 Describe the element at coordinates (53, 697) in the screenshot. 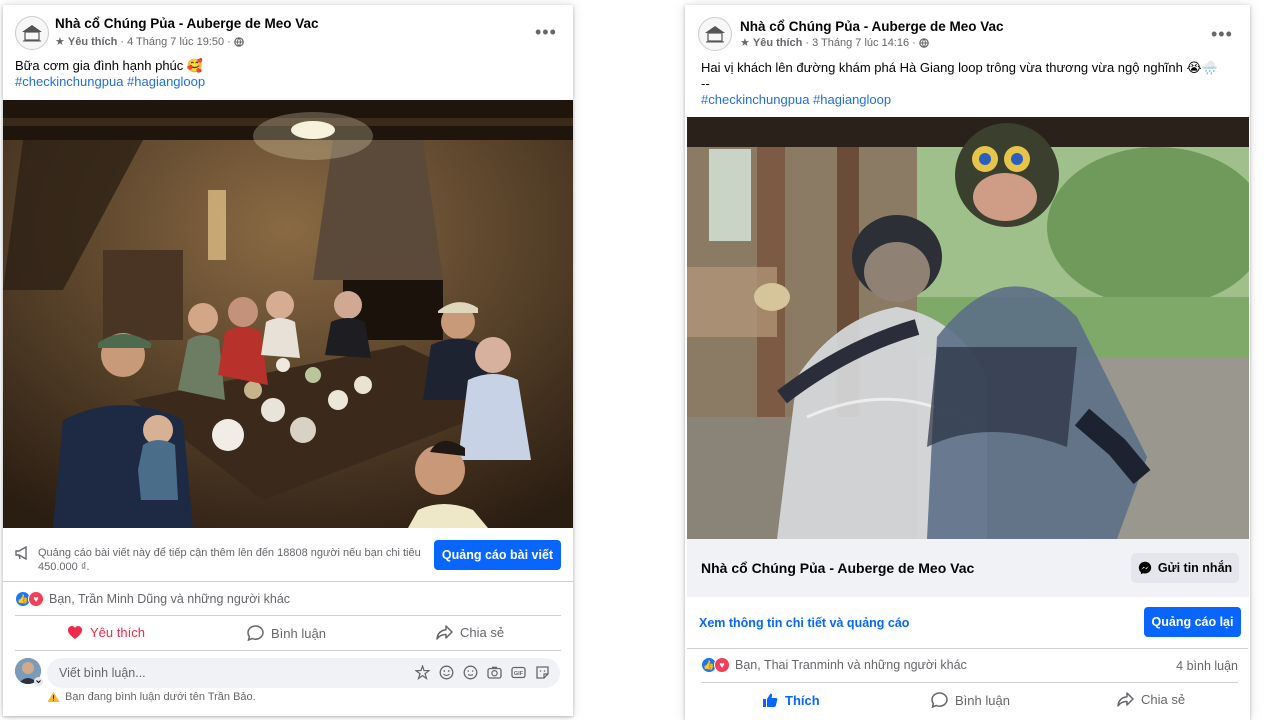

I see `warning-icon` at that location.